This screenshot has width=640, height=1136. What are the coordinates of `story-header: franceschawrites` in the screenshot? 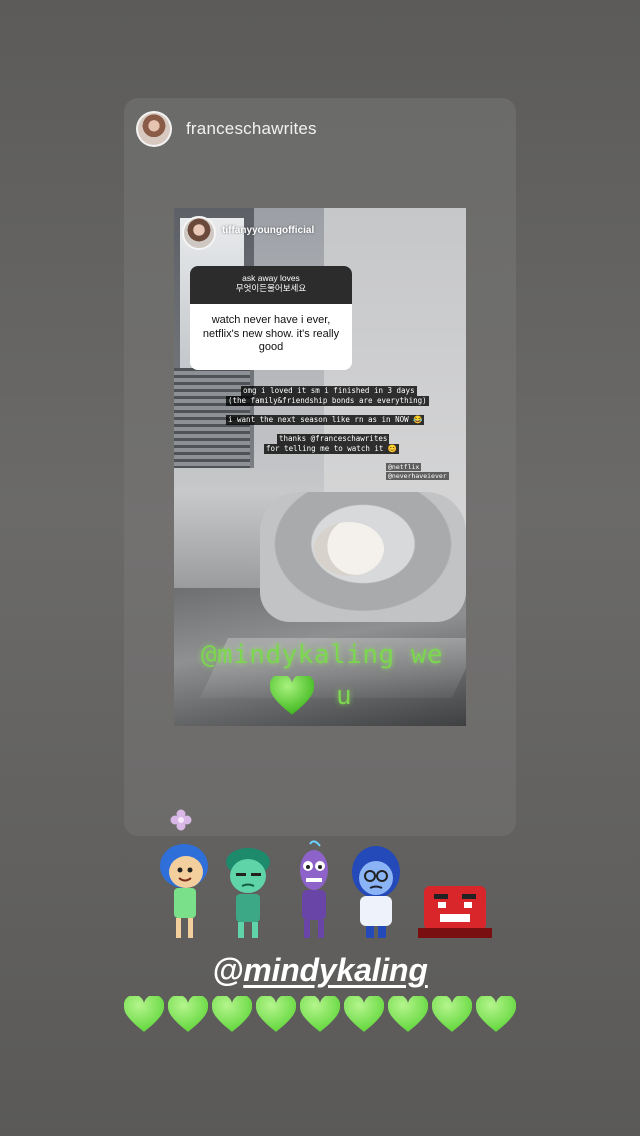 It's located at (226, 129).